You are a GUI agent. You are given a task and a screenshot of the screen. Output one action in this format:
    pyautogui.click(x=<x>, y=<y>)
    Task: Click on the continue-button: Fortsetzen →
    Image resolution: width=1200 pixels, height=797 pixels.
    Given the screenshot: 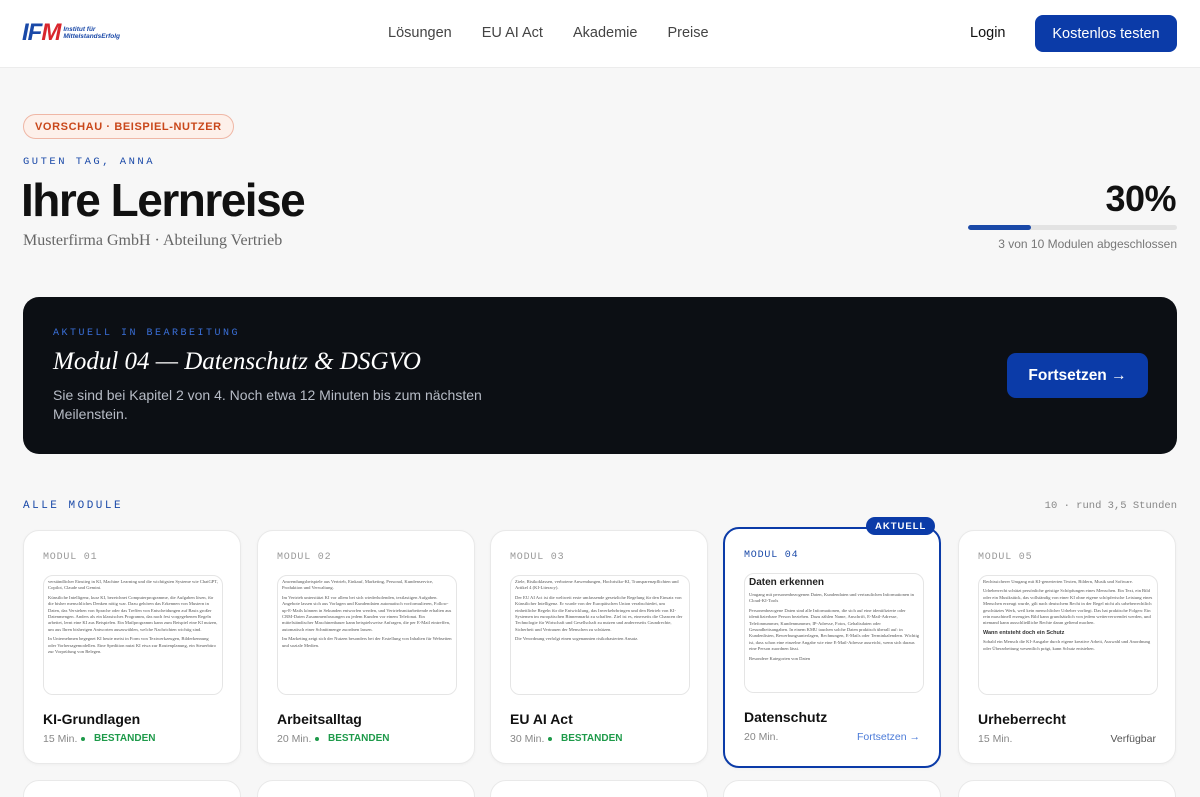 What is the action you would take?
    pyautogui.click(x=1077, y=375)
    